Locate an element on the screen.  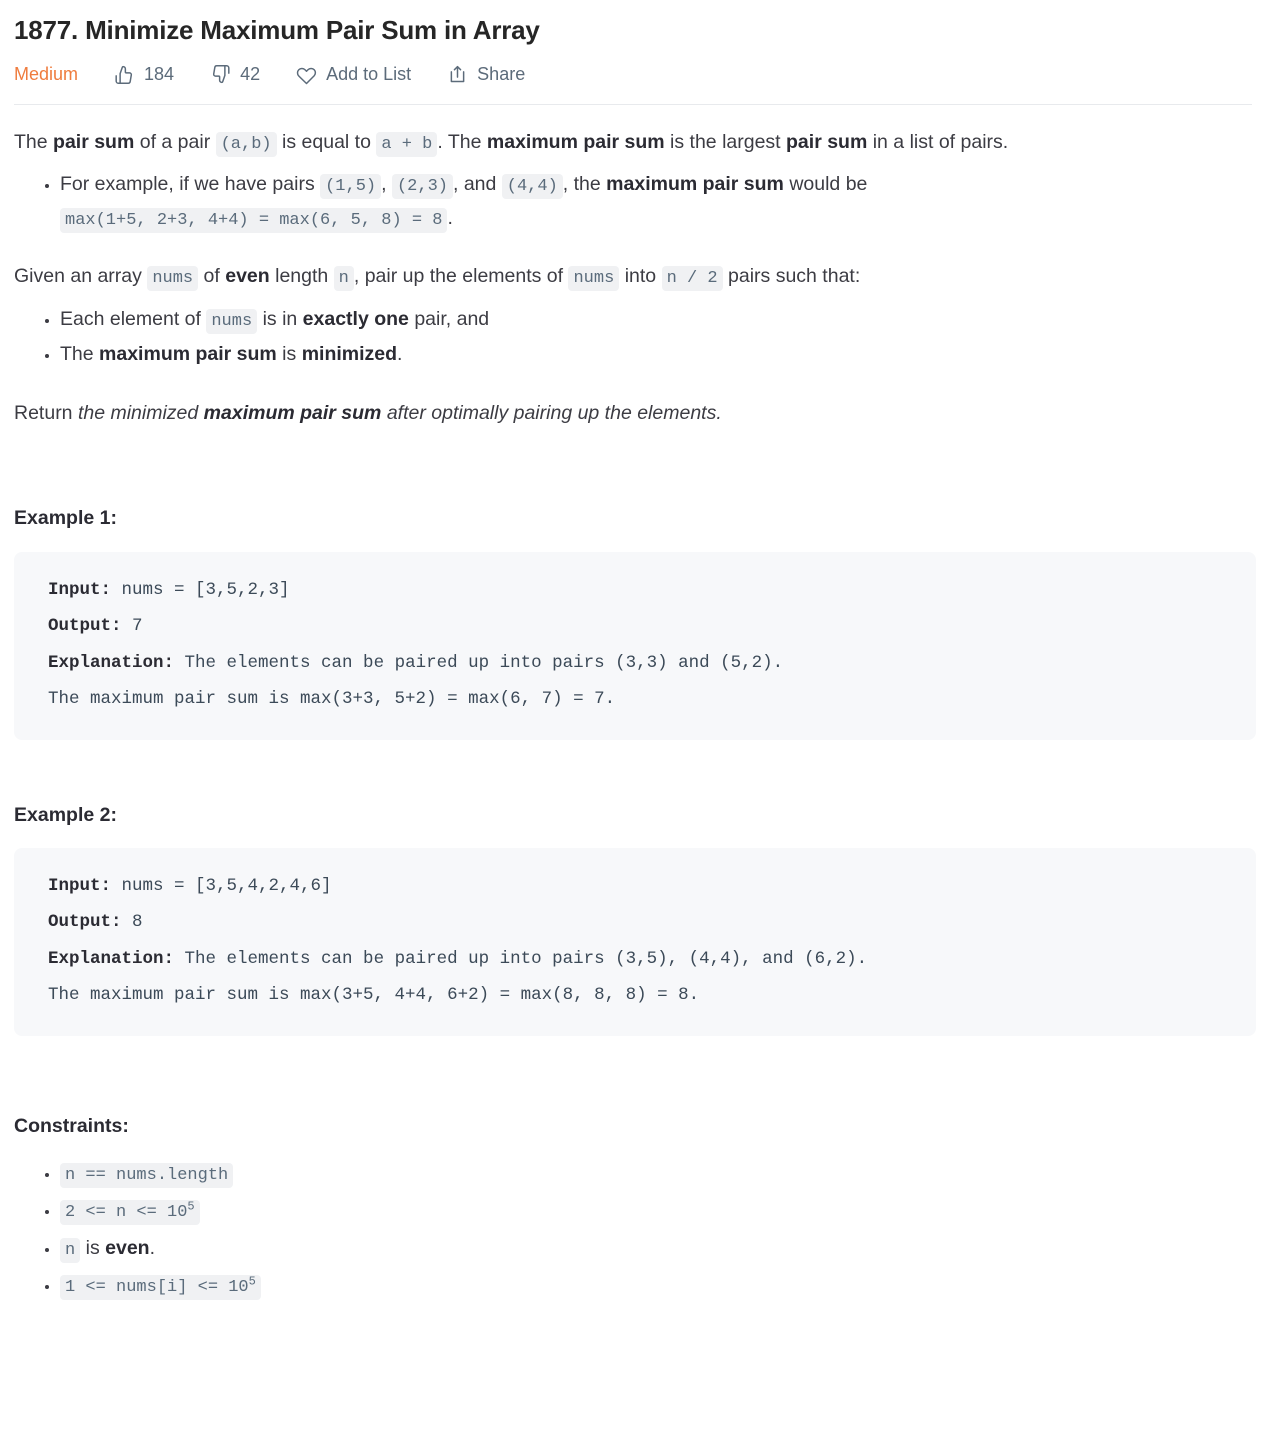
text-fragment: is equal to is located at coordinates (326, 141).